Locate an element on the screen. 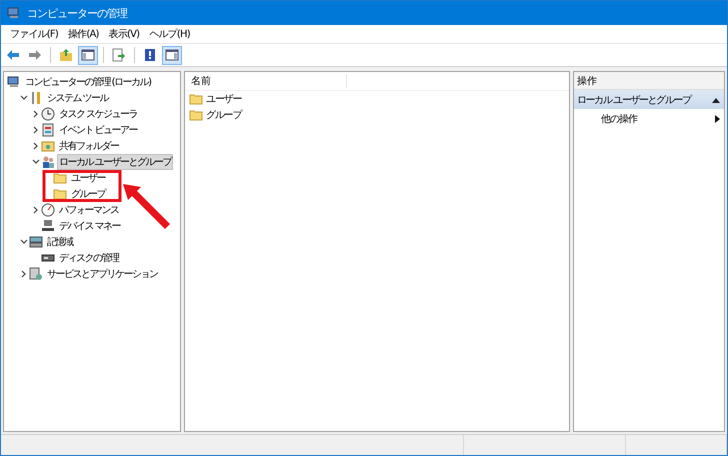 This screenshot has height=456, width=728. device-icon is located at coordinates (48, 226).